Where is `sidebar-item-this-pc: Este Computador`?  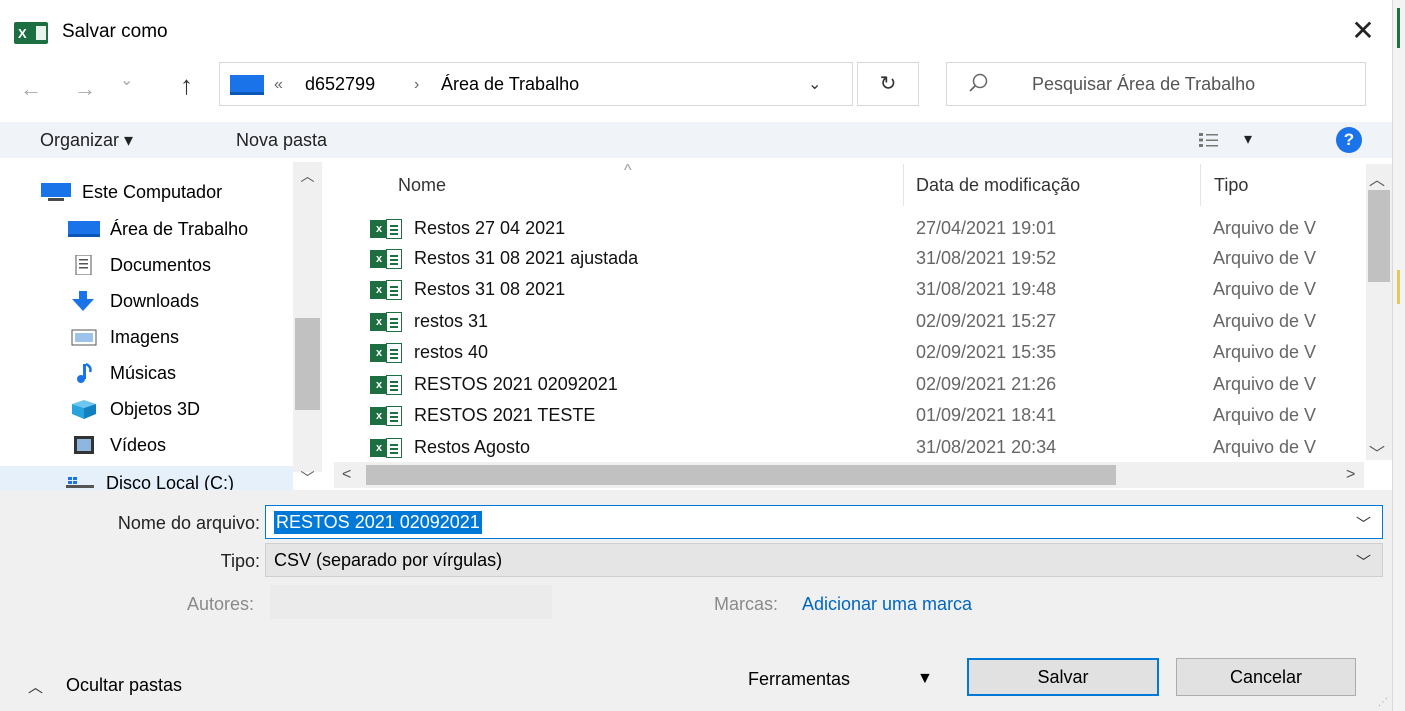
sidebar-item-this-pc: Este Computador is located at coordinates (169, 192).